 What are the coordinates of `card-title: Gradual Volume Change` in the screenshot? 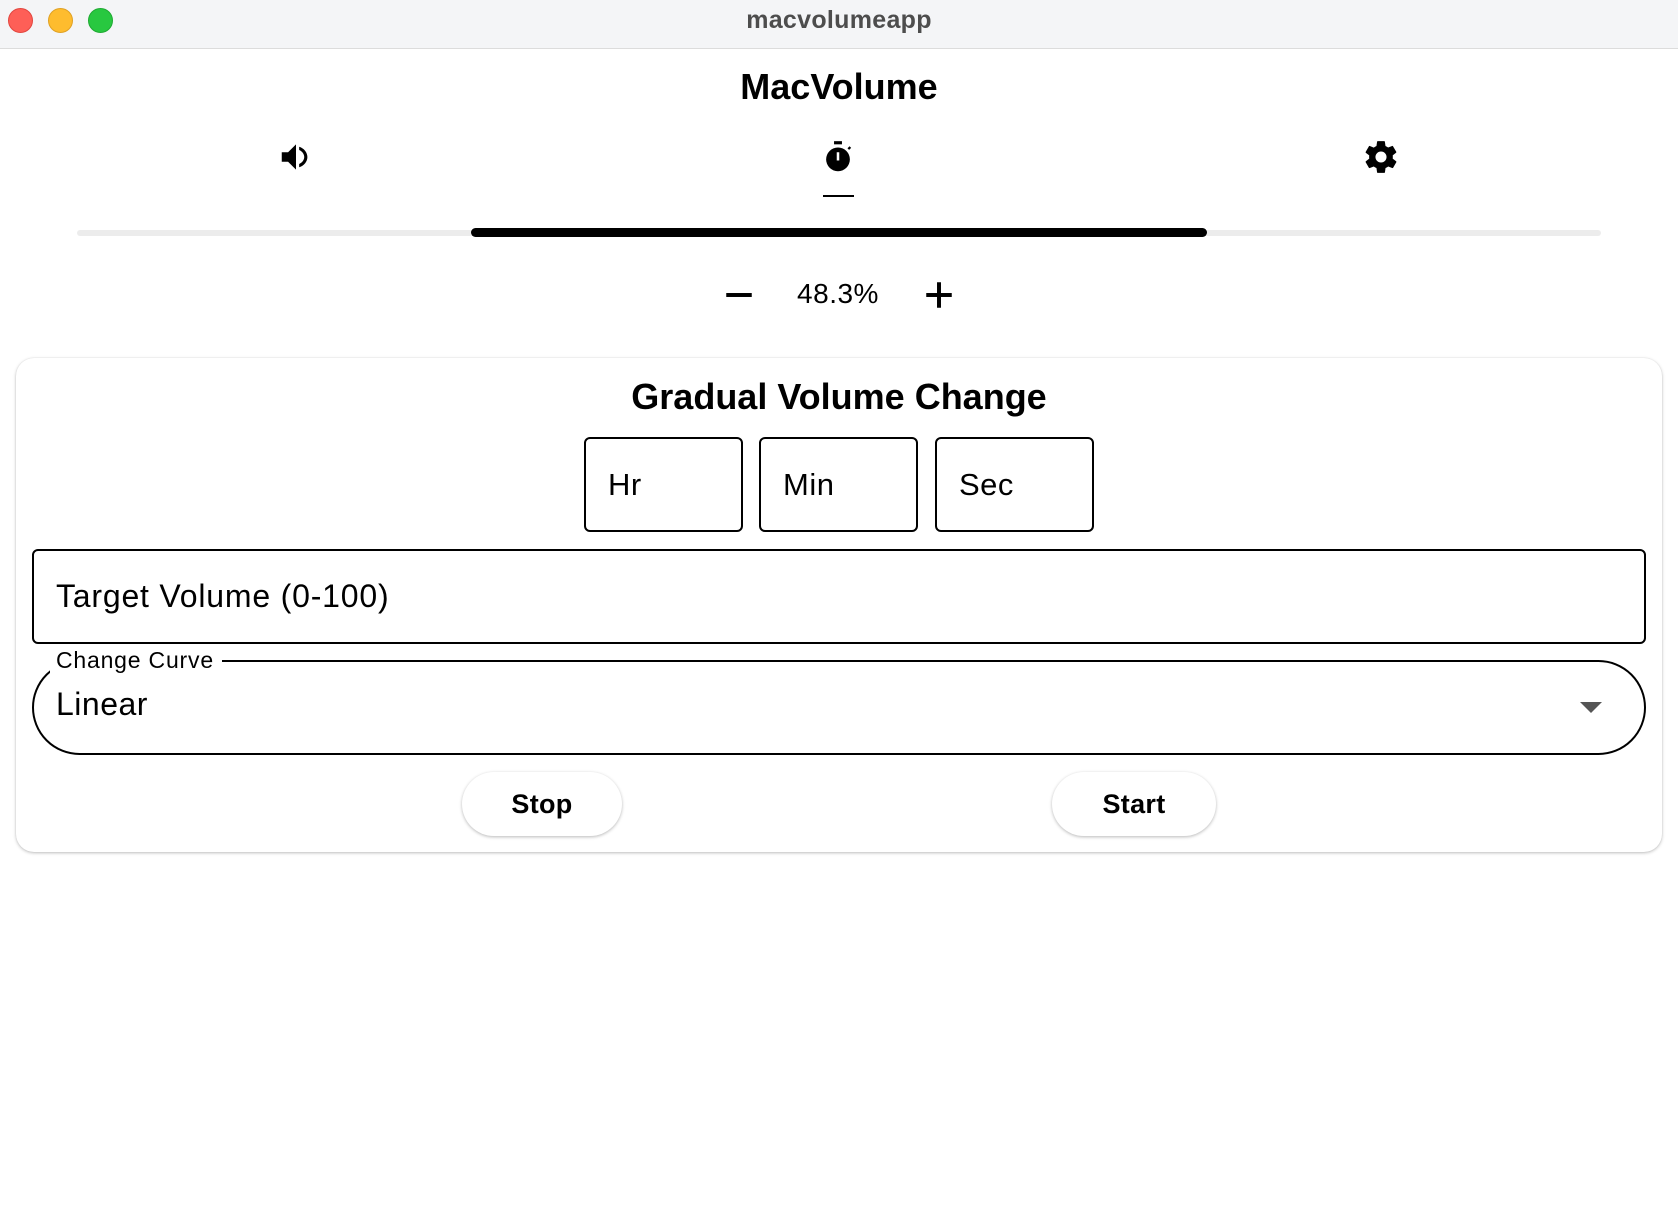 It's located at (839, 396).